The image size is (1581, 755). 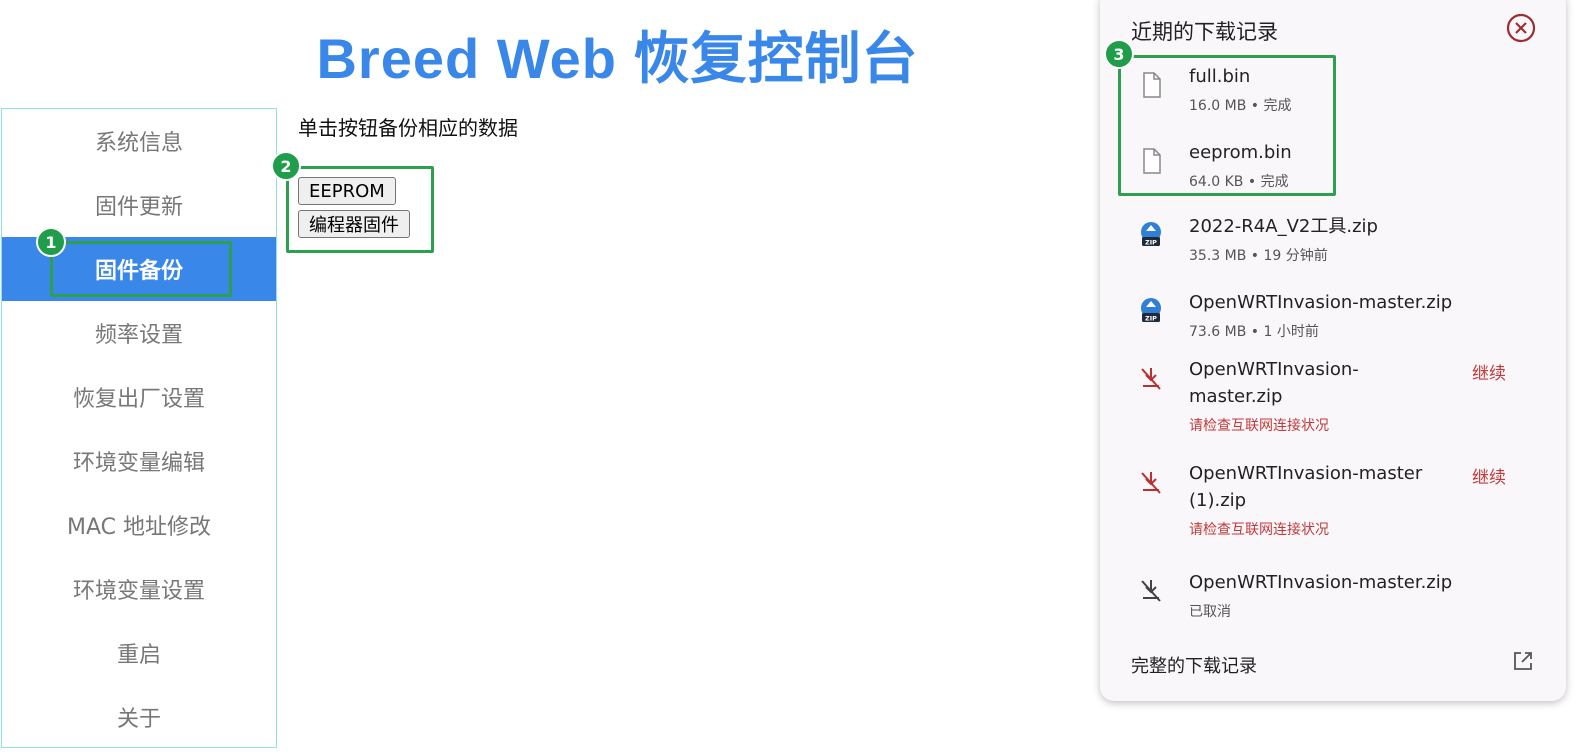 What do you see at coordinates (139, 589) in the screenshot?
I see `sidebar-item-env-settings: 环境变量设置` at bounding box center [139, 589].